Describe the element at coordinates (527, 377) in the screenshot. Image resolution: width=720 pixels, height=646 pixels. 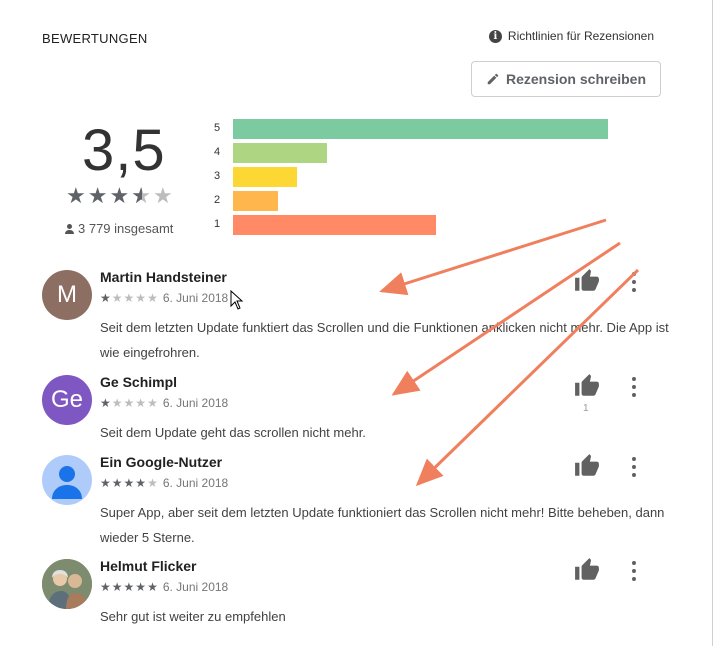
I see `annotation-arrow` at that location.